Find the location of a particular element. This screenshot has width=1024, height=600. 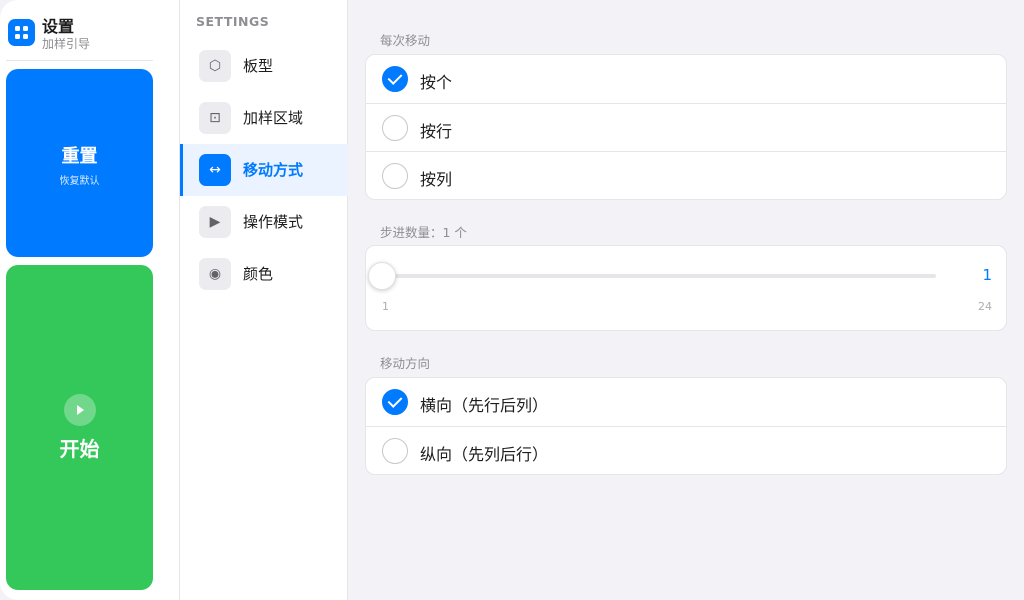

nav-item-loading-area: ⊡ 加样区域 is located at coordinates (264, 118).